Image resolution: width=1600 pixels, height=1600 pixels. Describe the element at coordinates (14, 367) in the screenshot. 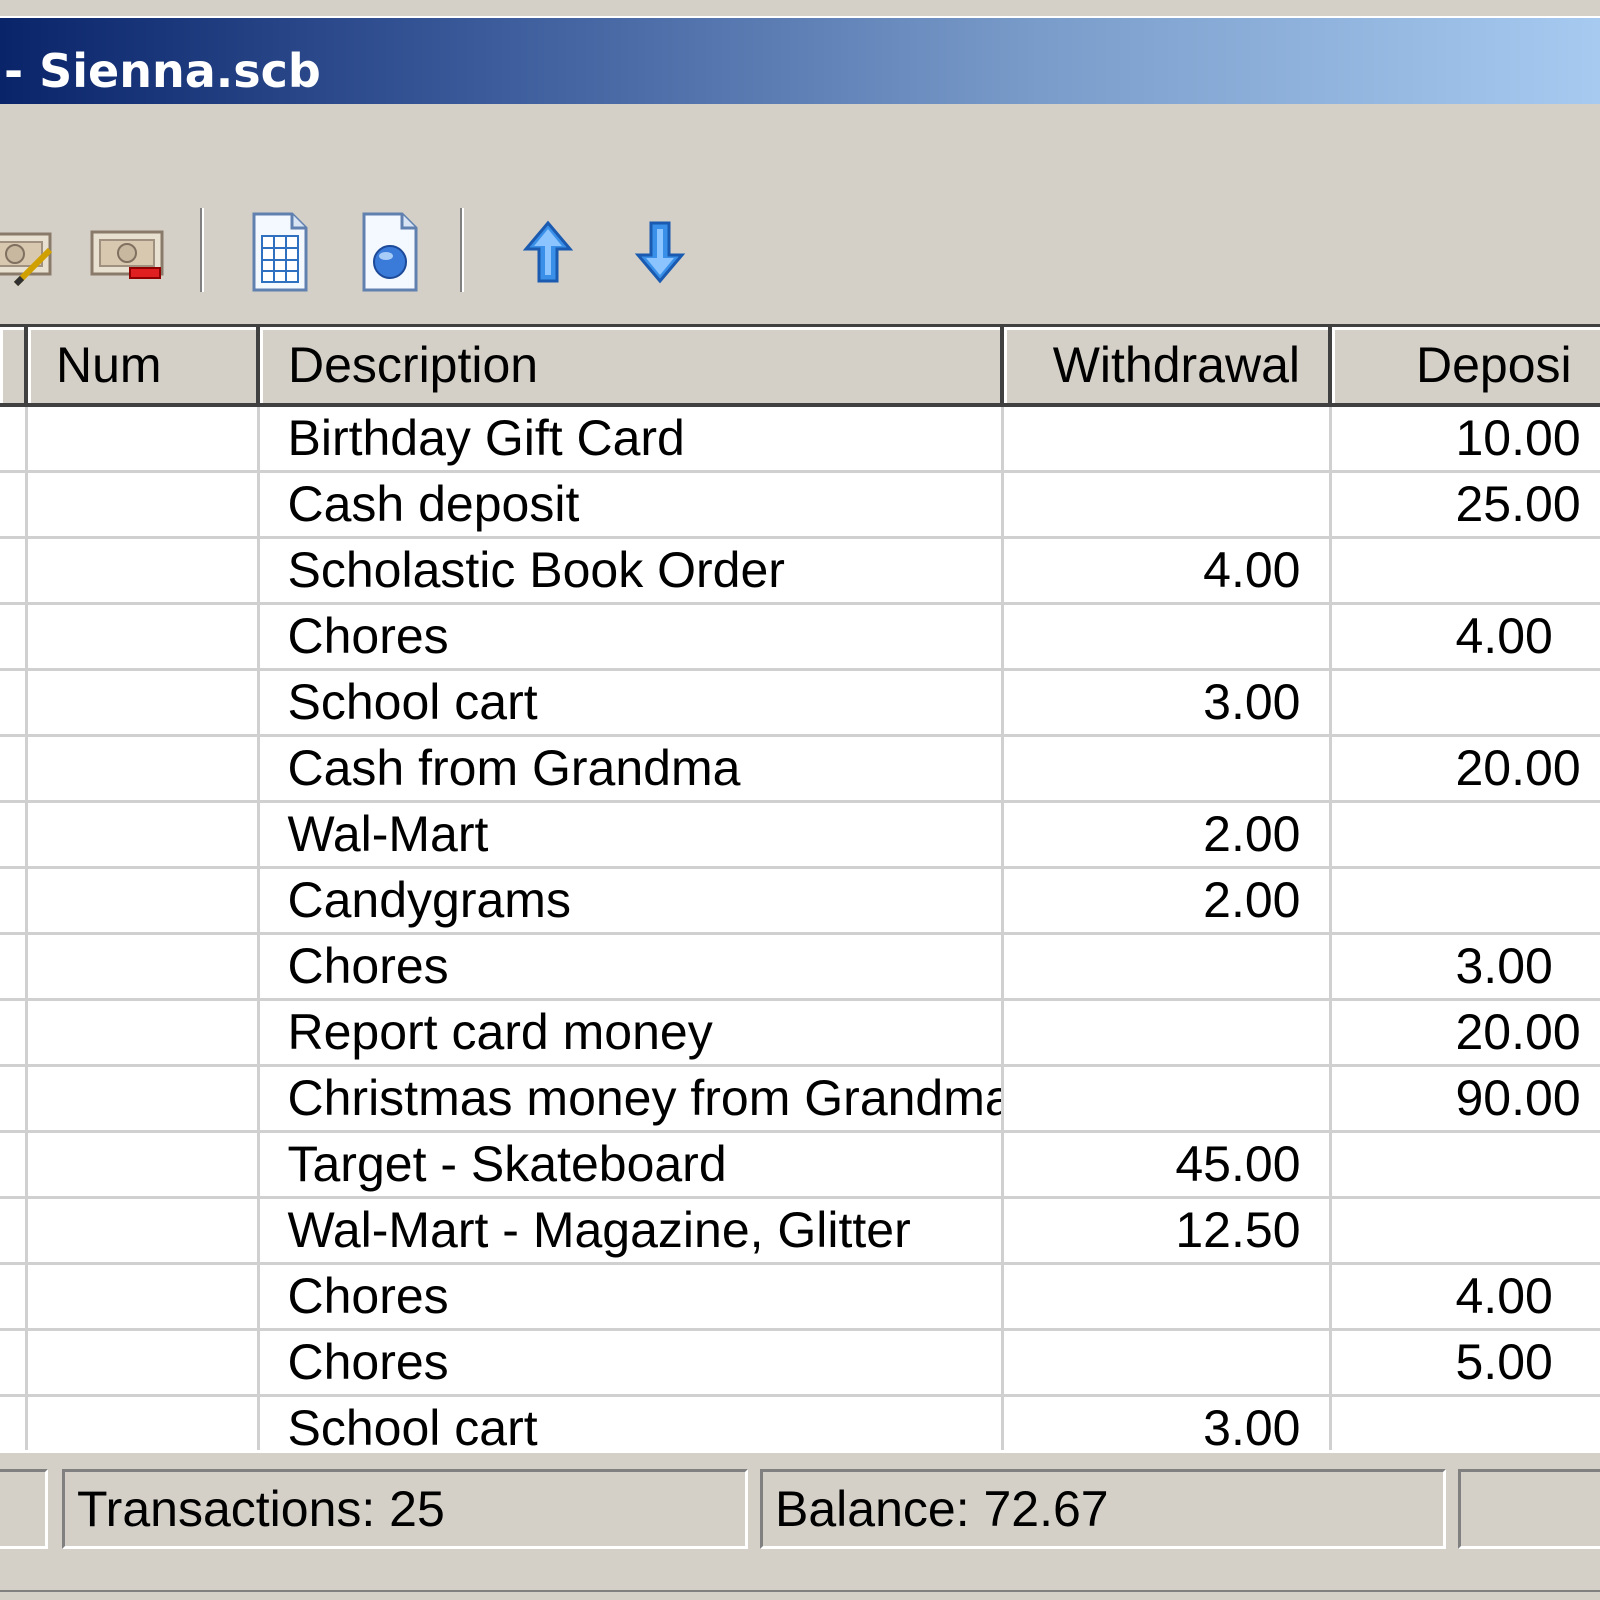

I see `column-header-date` at that location.